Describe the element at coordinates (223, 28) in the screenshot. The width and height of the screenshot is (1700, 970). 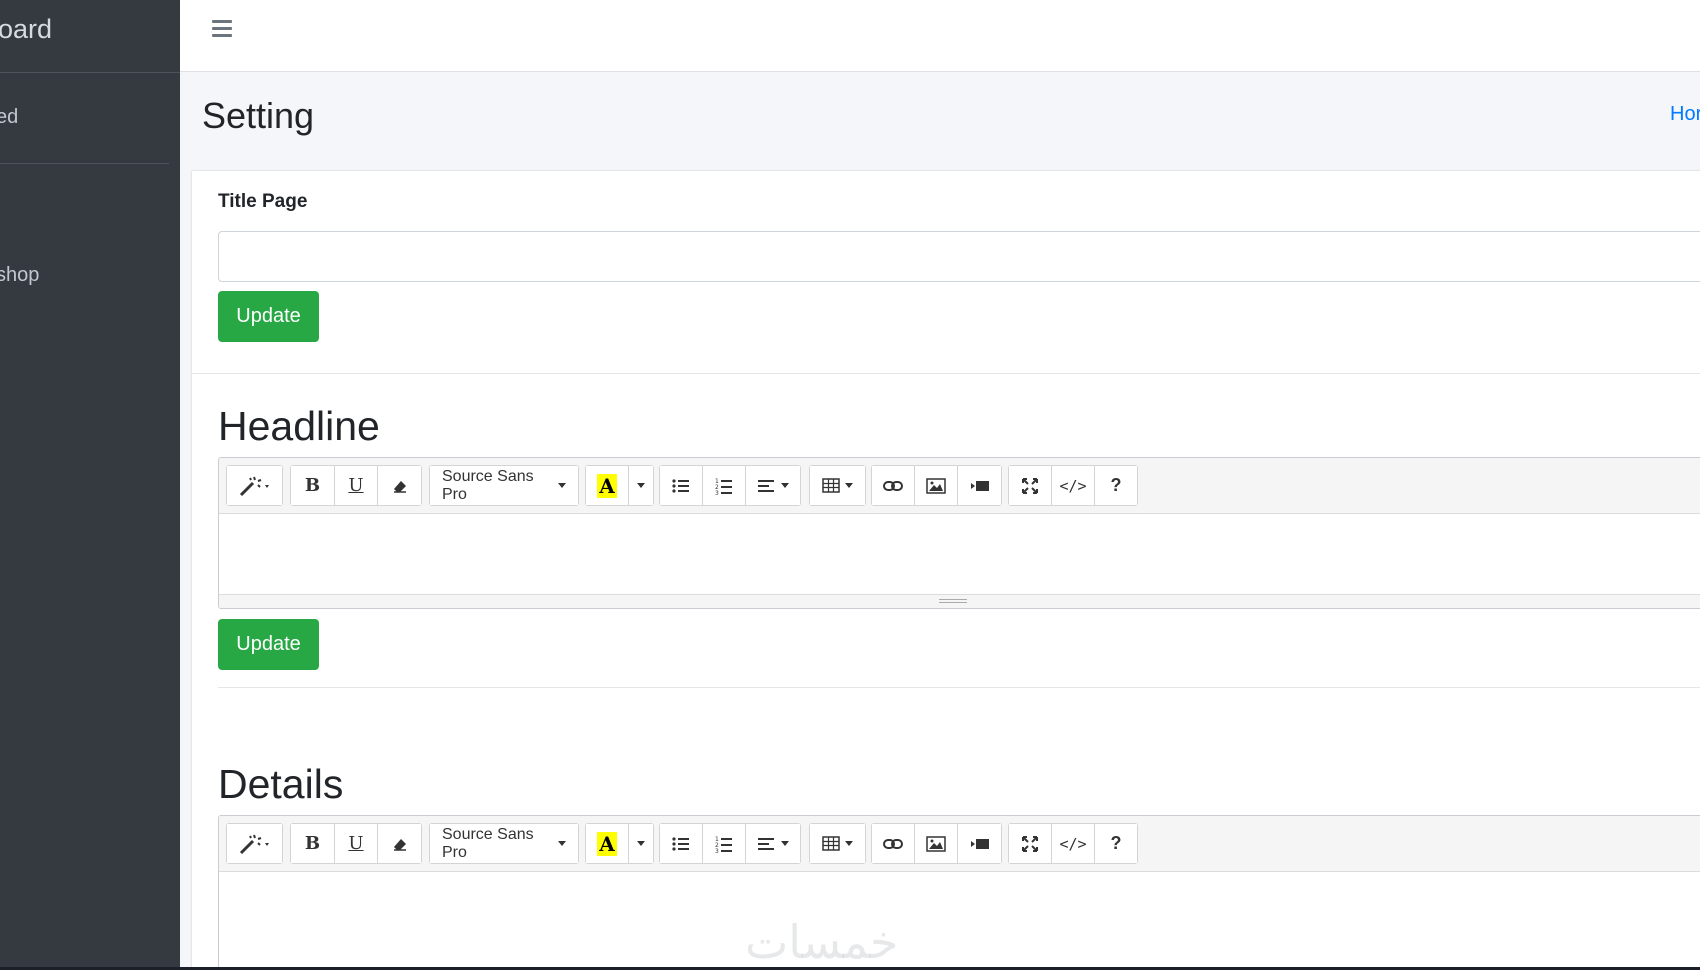
I see `menu-toggle-icon` at that location.